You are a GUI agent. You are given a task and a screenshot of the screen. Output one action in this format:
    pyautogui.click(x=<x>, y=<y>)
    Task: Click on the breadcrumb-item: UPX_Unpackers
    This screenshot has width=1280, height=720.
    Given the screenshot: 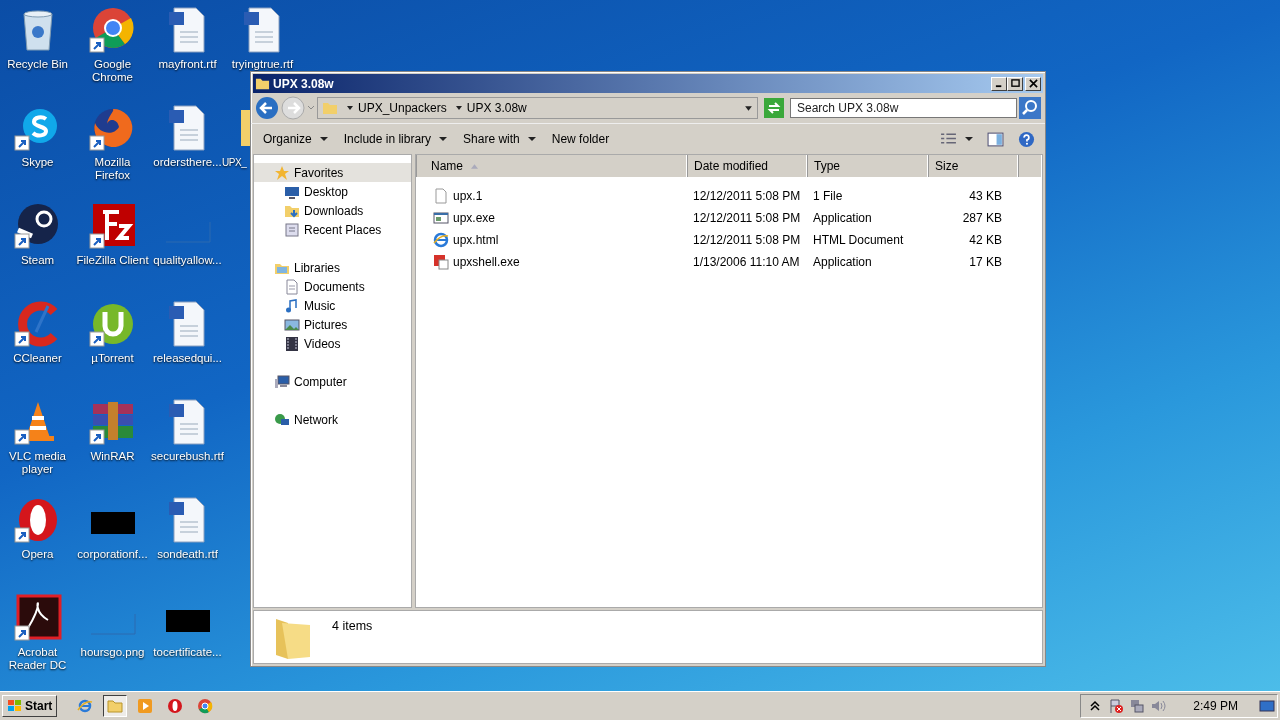 What is the action you would take?
    pyautogui.click(x=402, y=108)
    